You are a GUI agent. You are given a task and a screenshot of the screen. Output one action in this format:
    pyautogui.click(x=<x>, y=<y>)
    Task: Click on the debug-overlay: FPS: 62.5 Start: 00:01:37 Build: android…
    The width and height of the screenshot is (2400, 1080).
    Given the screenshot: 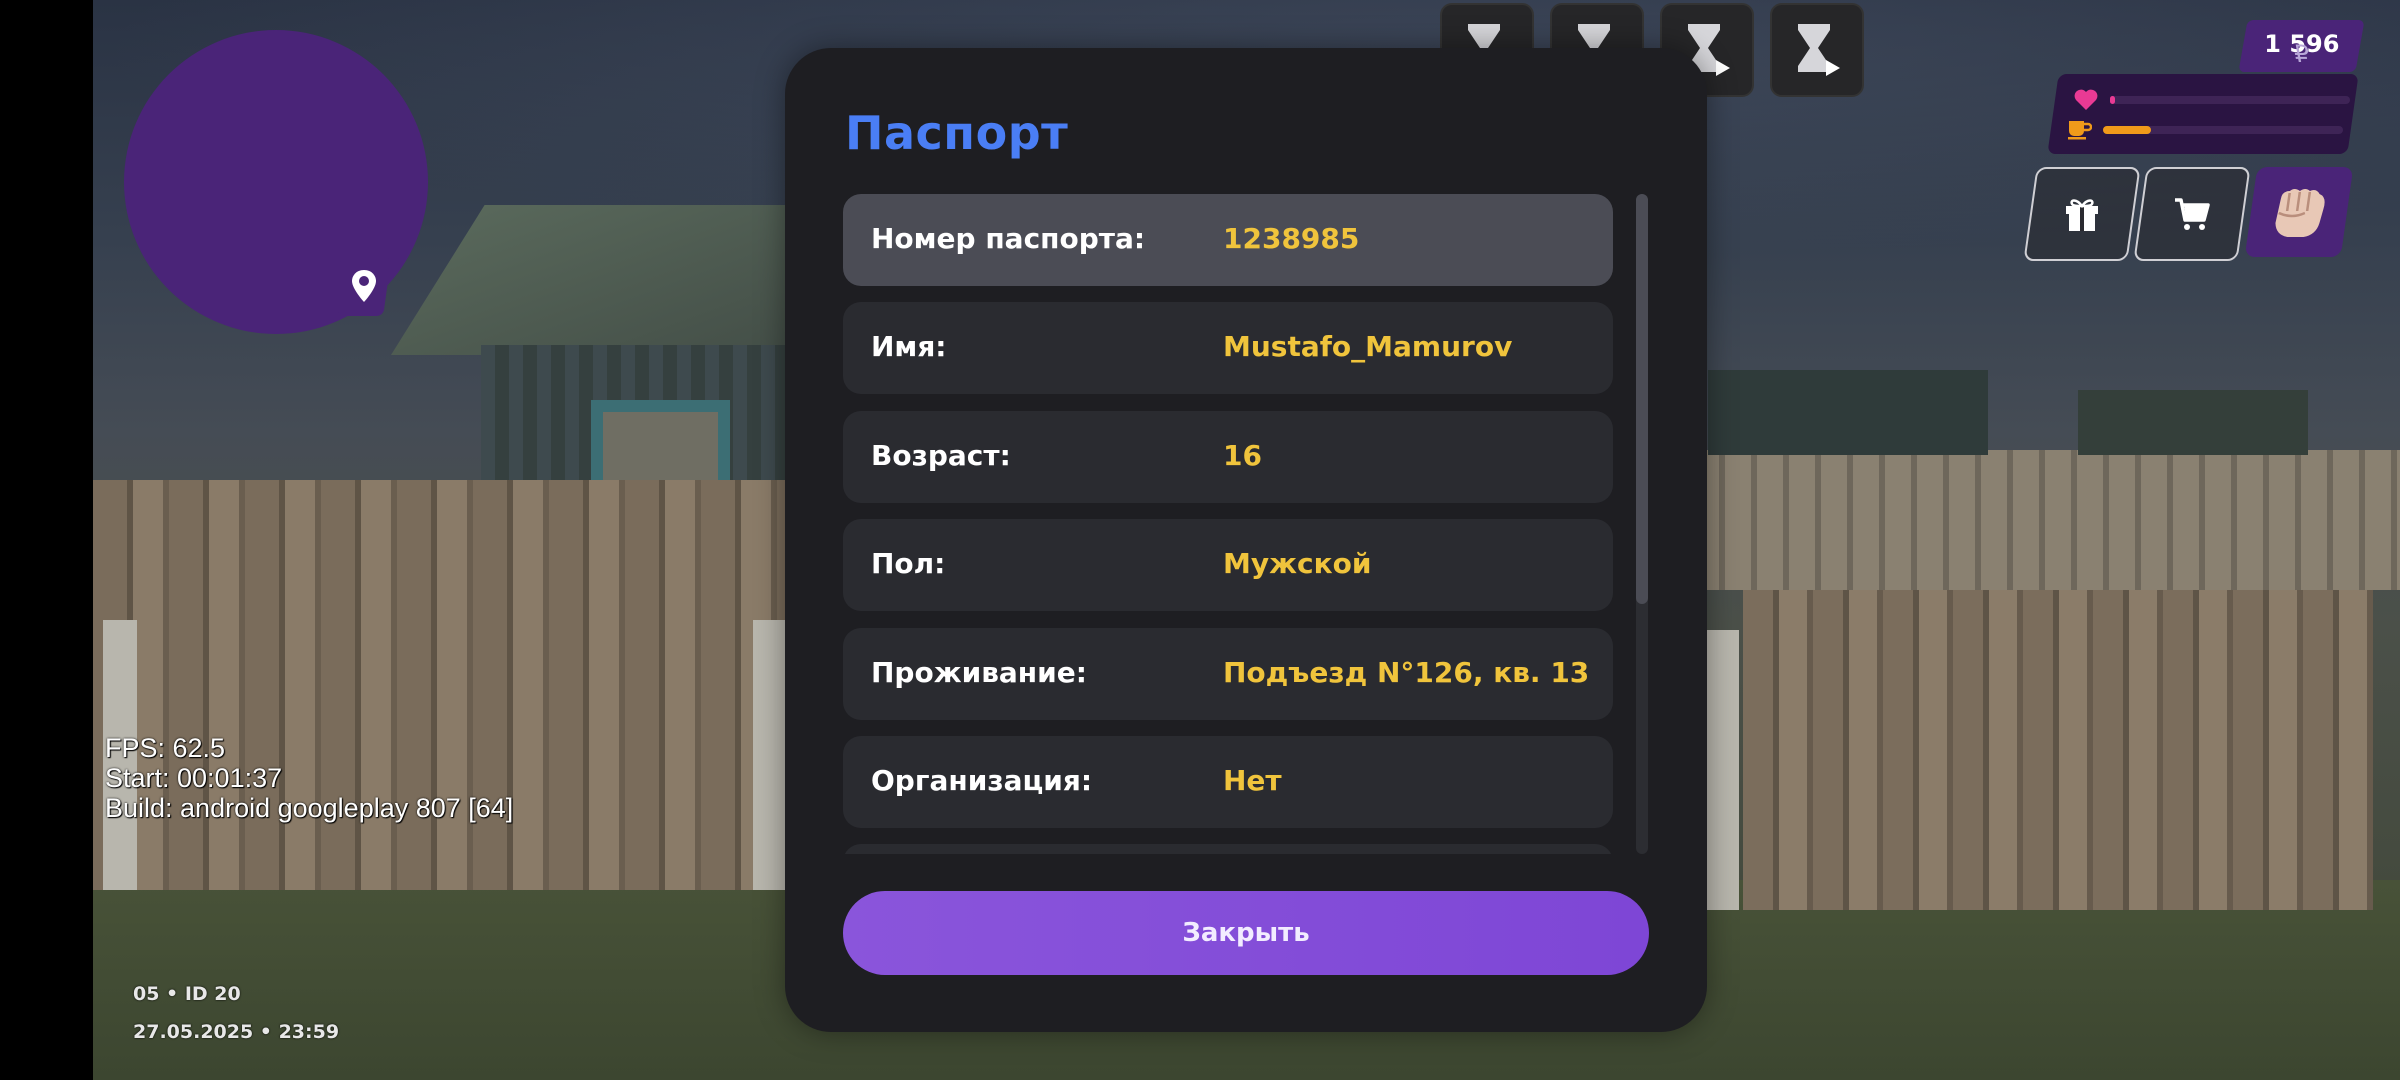 What is the action you would take?
    pyautogui.click(x=309, y=778)
    